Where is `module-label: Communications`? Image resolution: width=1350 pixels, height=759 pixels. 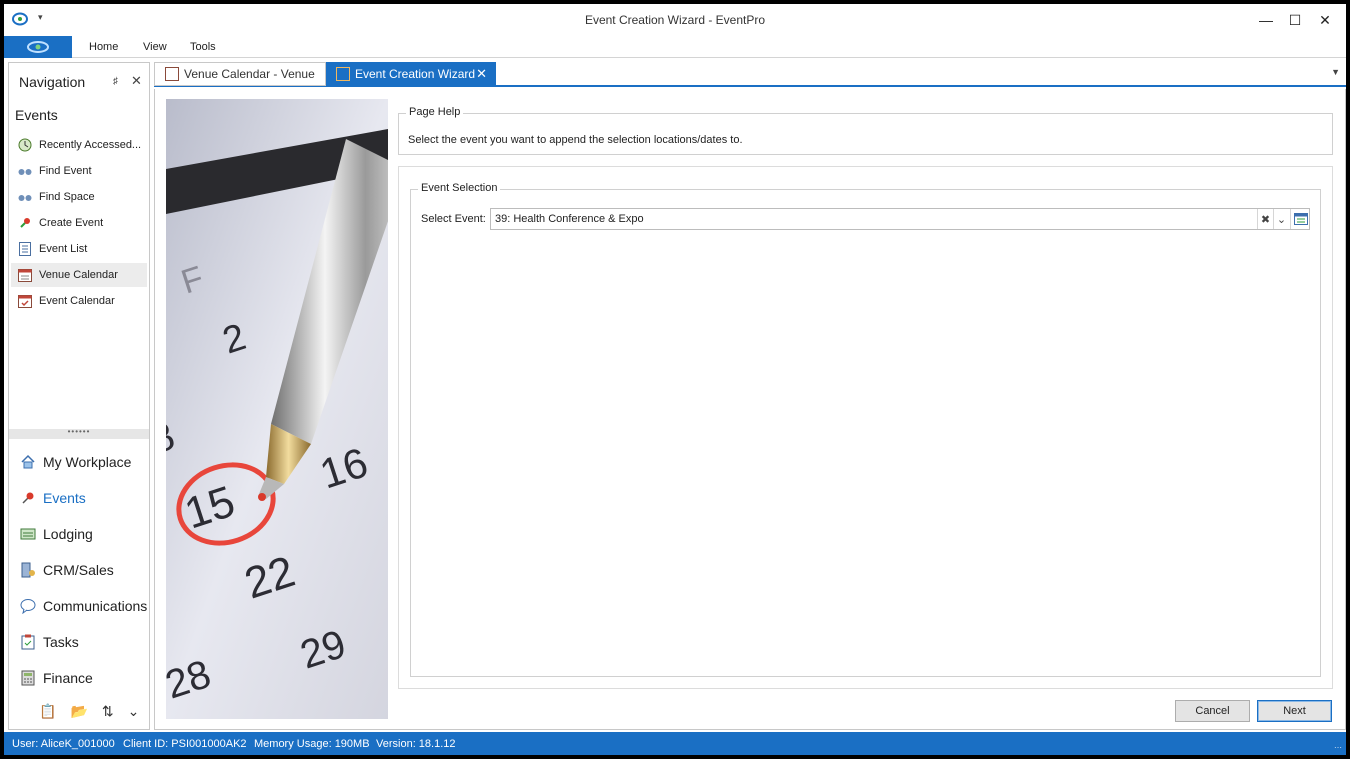 module-label: Communications is located at coordinates (95, 606).